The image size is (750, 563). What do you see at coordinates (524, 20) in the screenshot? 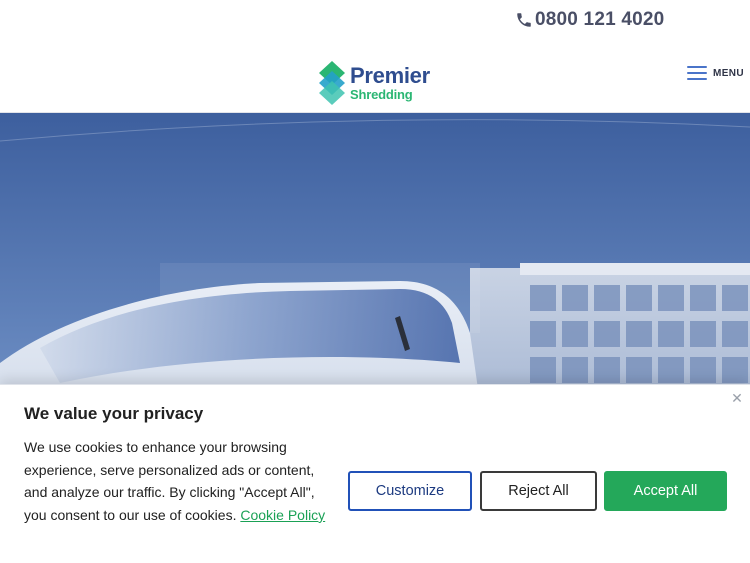
I see `phone-icon` at bounding box center [524, 20].